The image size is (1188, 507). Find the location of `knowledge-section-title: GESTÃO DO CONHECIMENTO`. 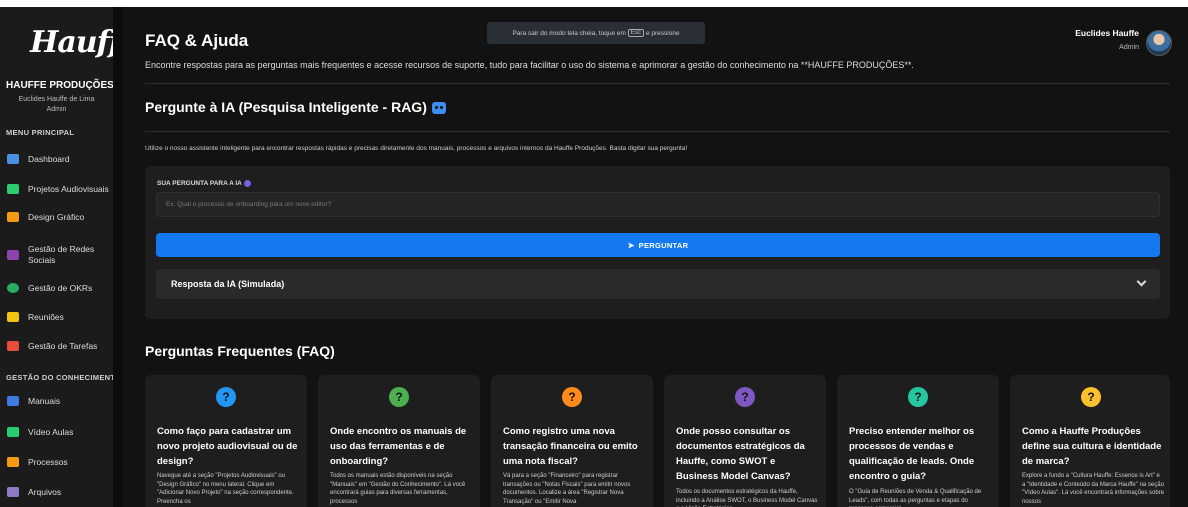

knowledge-section-title: GESTÃO DO CONHECIMENTO is located at coordinates (59, 377).